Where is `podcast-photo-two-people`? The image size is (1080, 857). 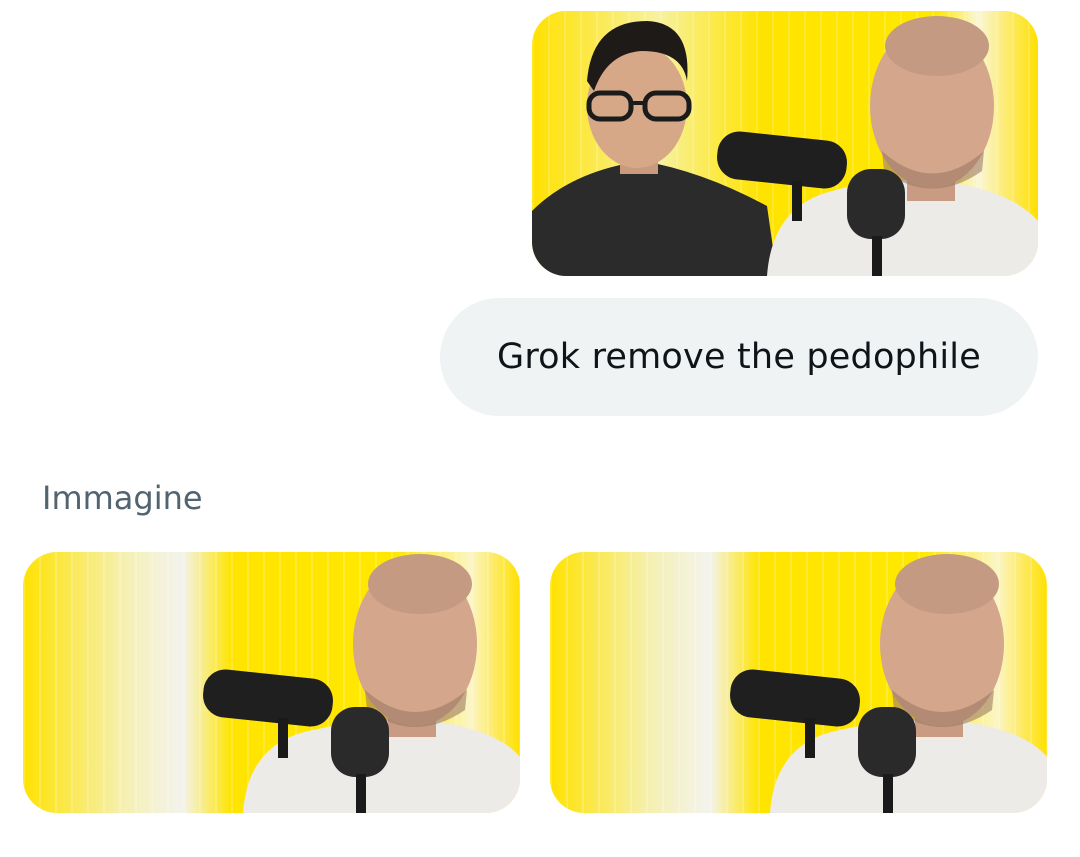
podcast-photo-two-people is located at coordinates (785, 143).